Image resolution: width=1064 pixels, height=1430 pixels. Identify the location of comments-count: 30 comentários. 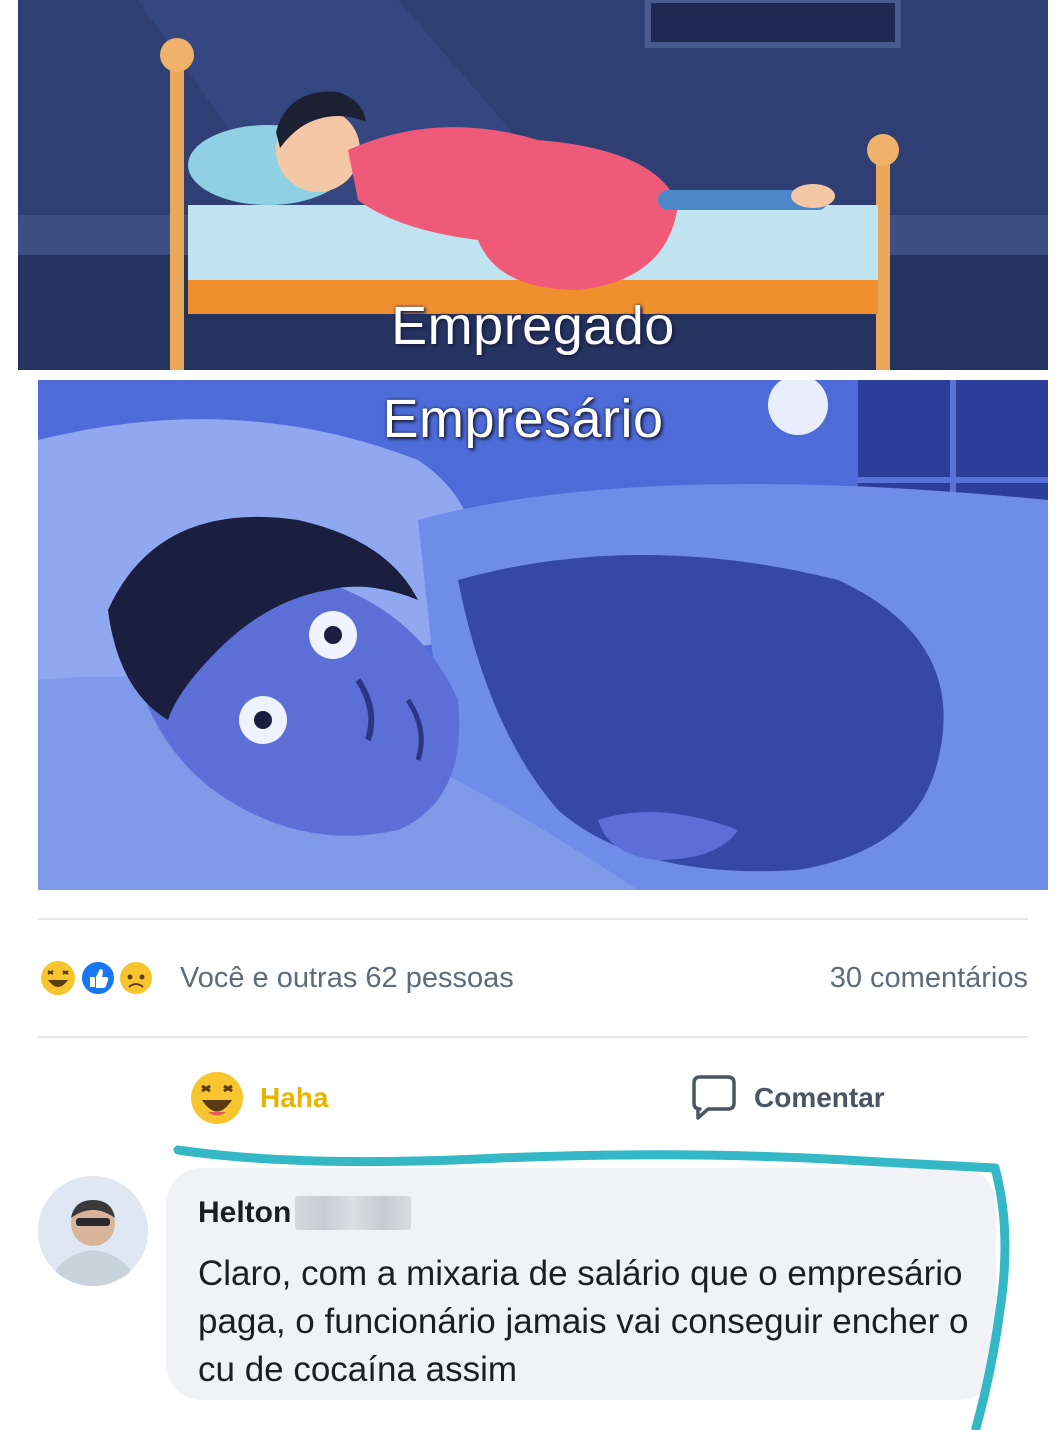
(929, 978).